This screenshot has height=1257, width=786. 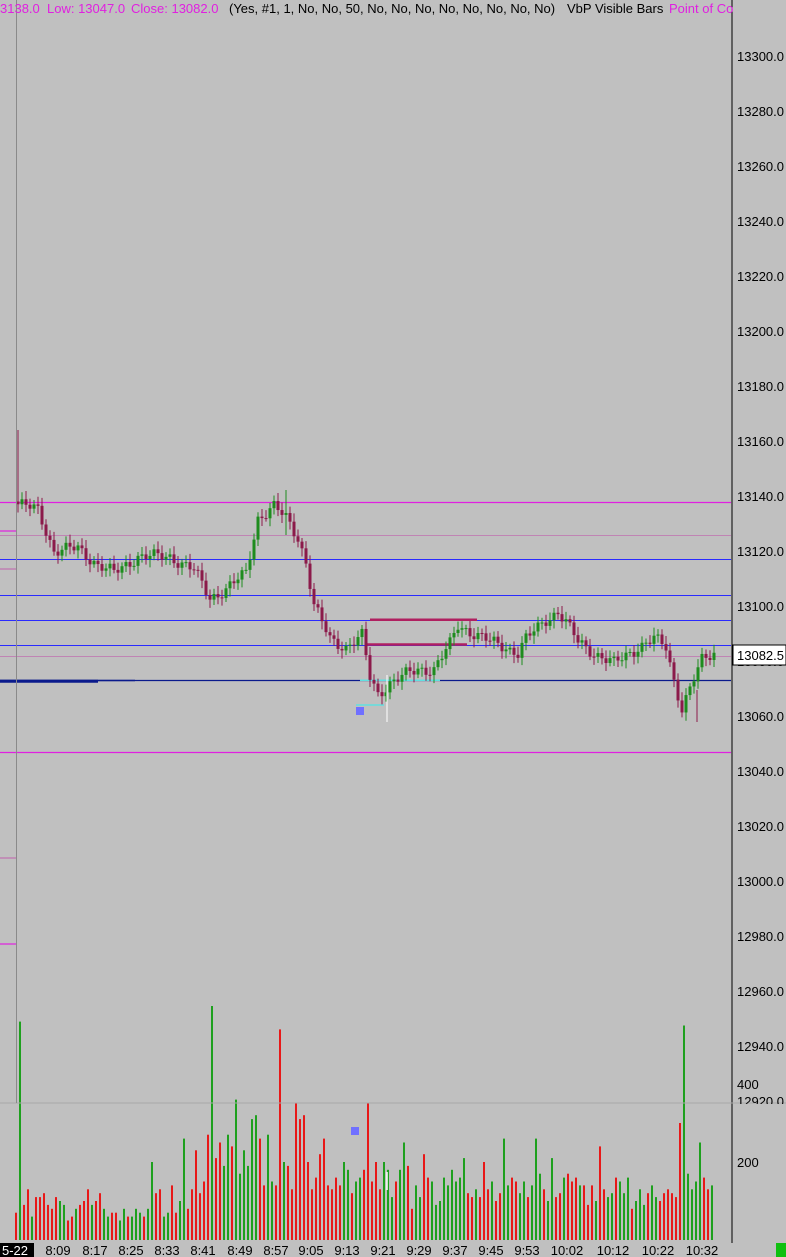 What do you see at coordinates (57, 1250) in the screenshot?
I see `time-tick-label: 8:09` at bounding box center [57, 1250].